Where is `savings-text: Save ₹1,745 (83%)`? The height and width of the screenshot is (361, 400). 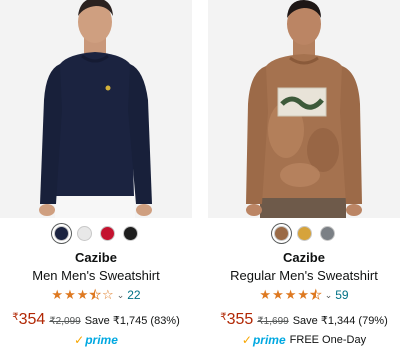
savings-text: Save ₹1,745 (83%) is located at coordinates (132, 321).